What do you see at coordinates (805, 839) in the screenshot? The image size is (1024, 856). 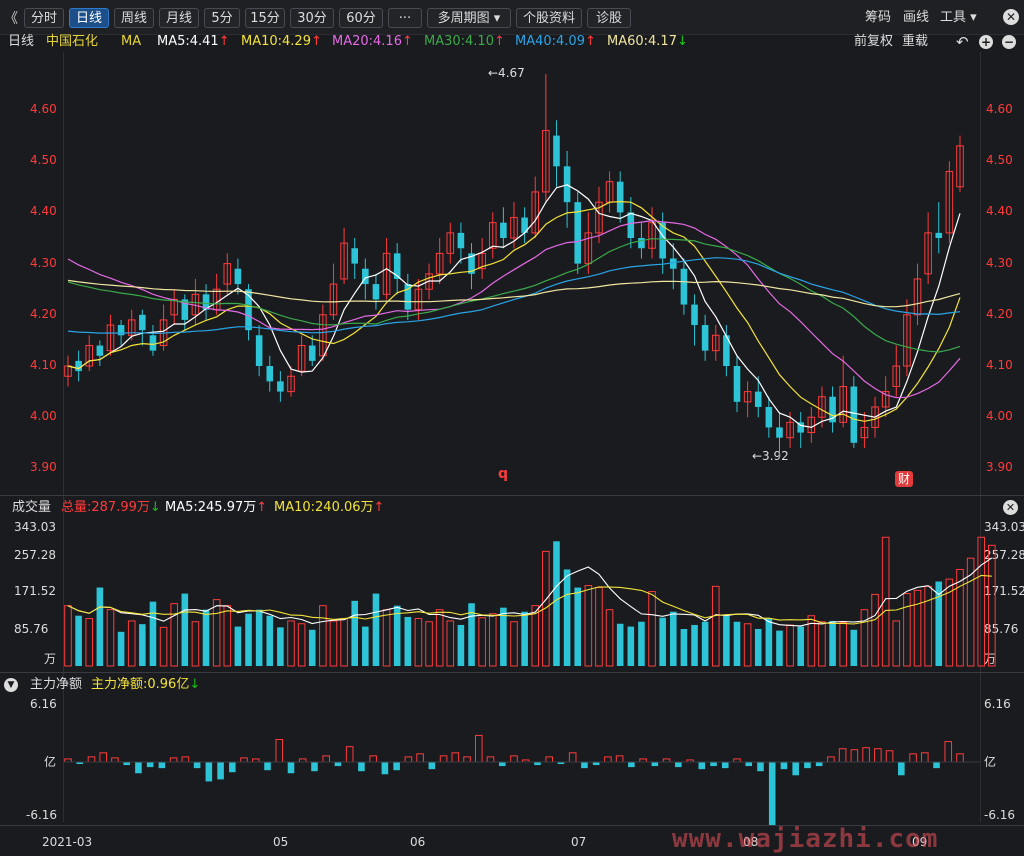 I see `watermark: www.wajiazhi.com` at bounding box center [805, 839].